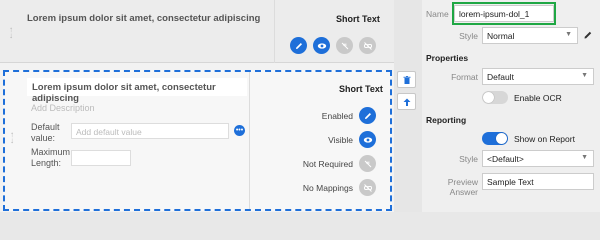 This screenshot has width=600, height=240. What do you see at coordinates (150, 131) in the screenshot?
I see `default-value-input: Add default value` at bounding box center [150, 131].